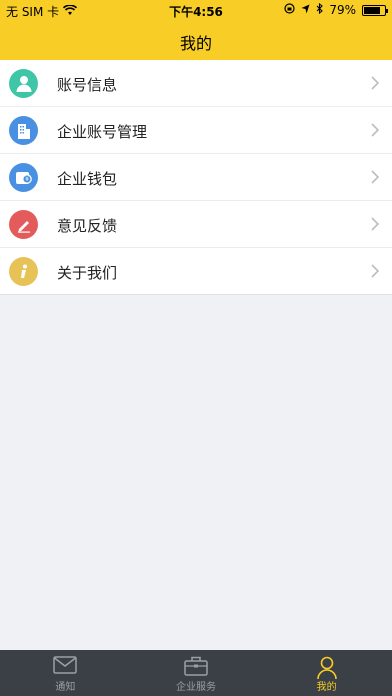  I want to click on menu-item-label: 账号信息, so click(87, 85).